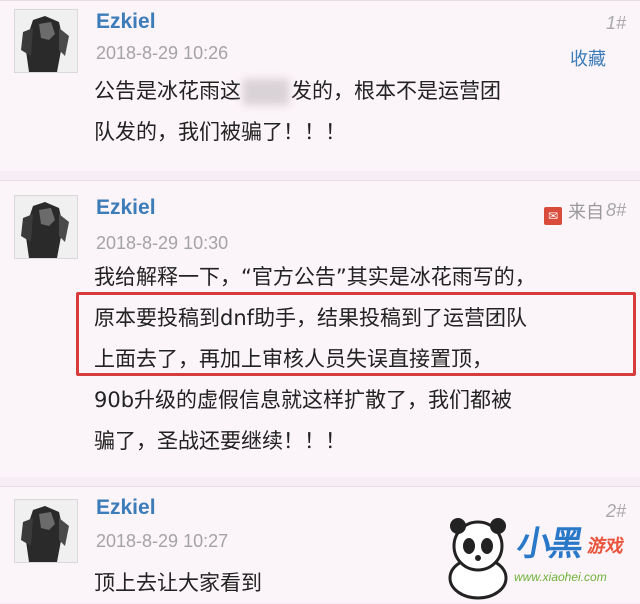 Image resolution: width=640 pixels, height=604 pixels. I want to click on source-label: ✉ 来自, so click(574, 211).